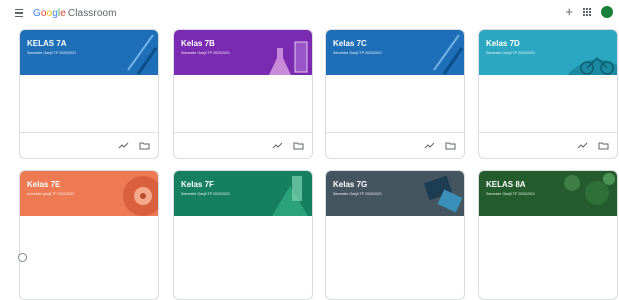  I want to click on logo-letter: G, so click(37, 13).